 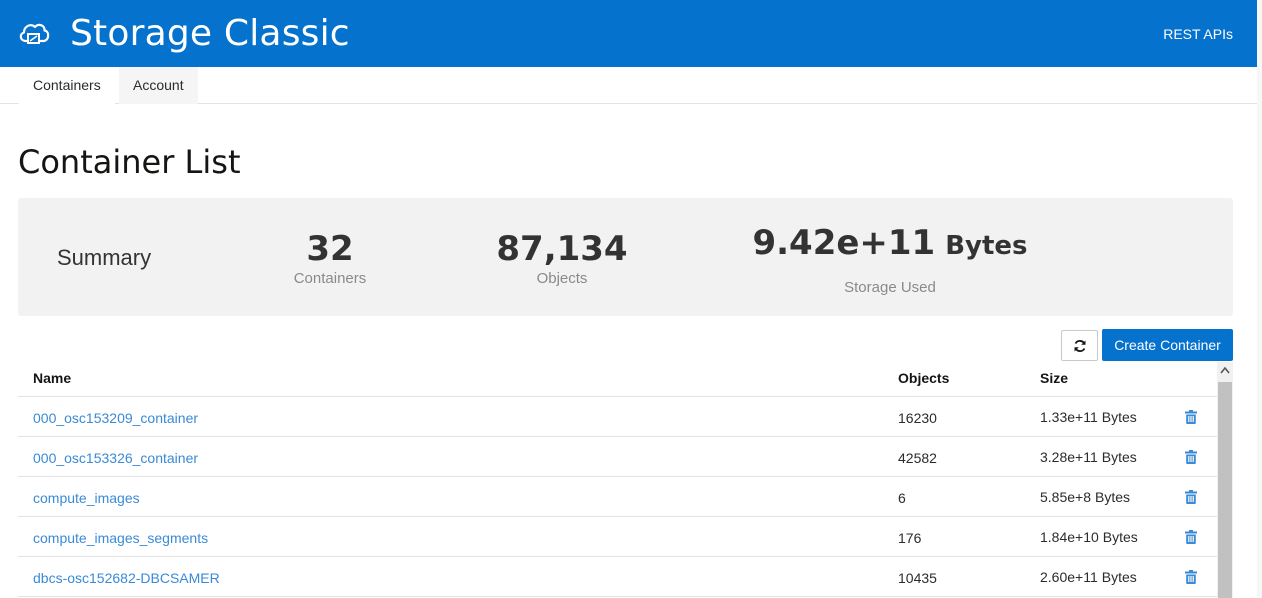 I want to click on size-value: 5.85e+8, so click(x=1065, y=497).